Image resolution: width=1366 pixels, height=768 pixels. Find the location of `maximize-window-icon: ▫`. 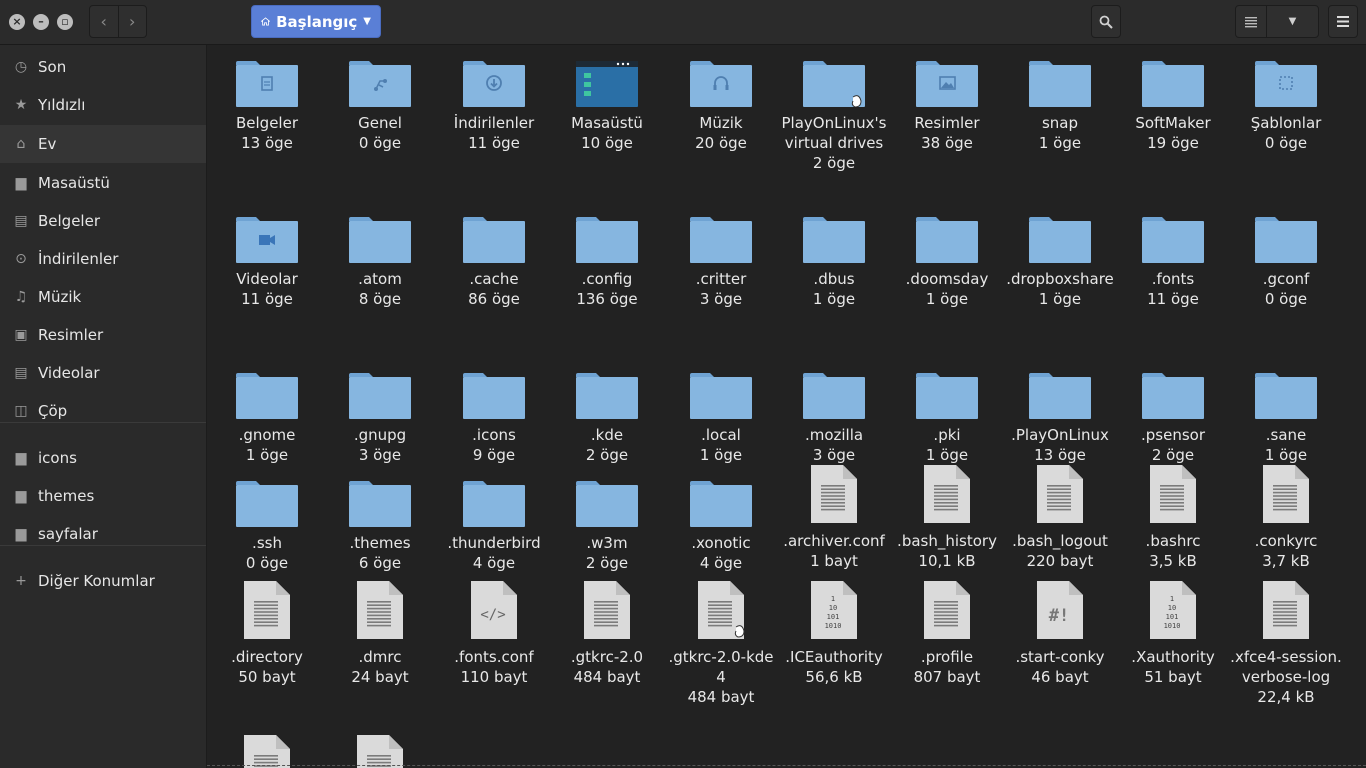

maximize-window-icon: ▫ is located at coordinates (65, 22).